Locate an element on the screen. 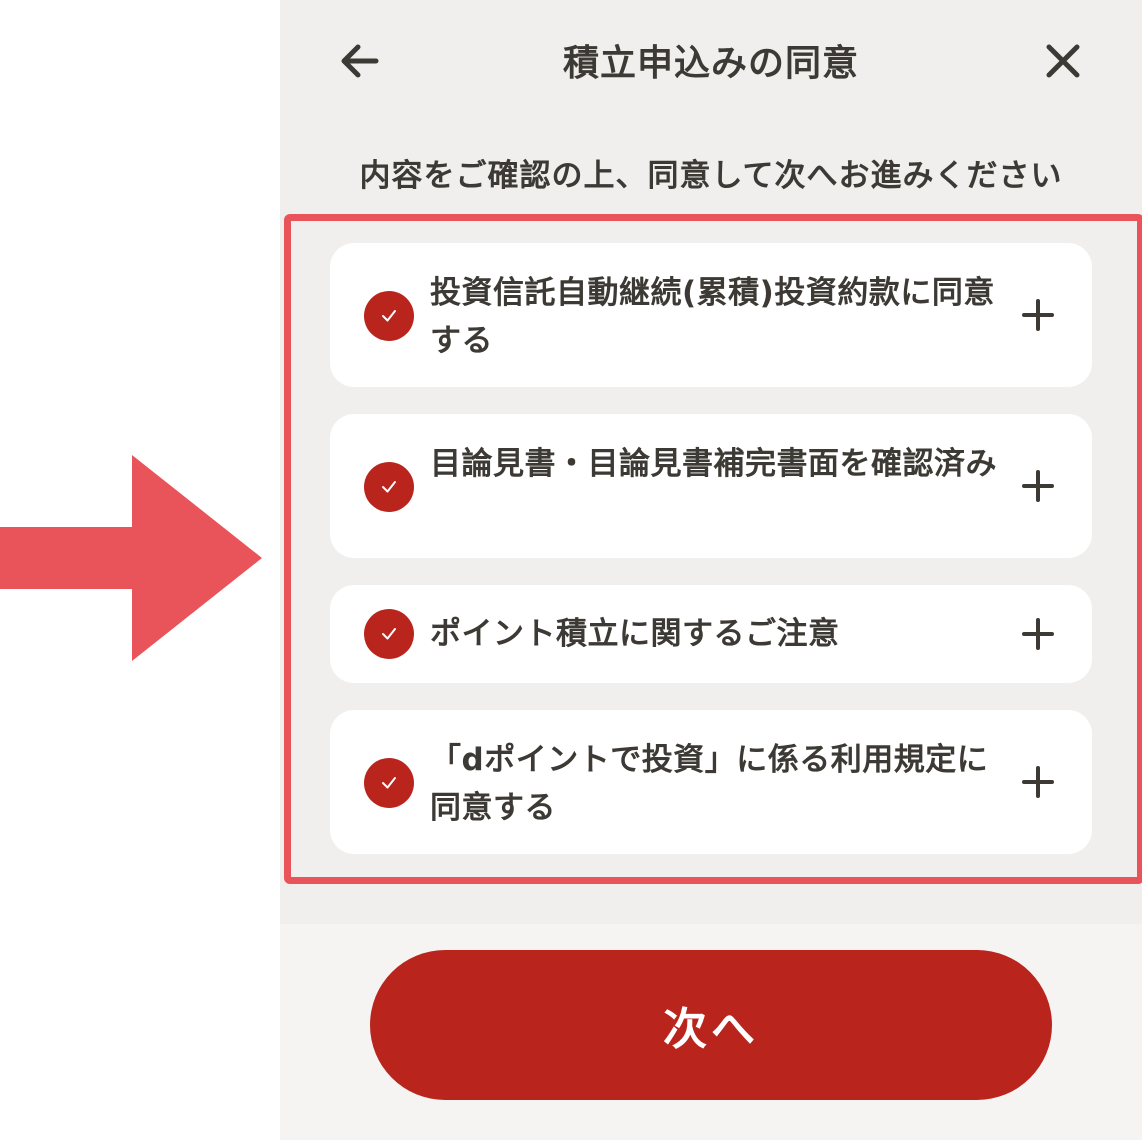  agreement-item-prospectus: 目論見書・目論見書補完書面を確認済み is located at coordinates (711, 486).